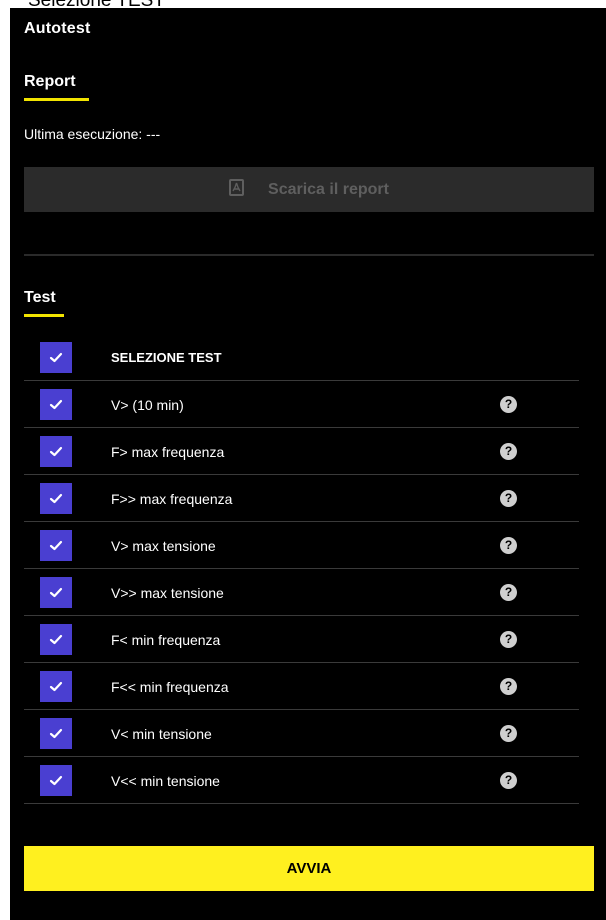  I want to click on test-row: F>> max frequenza?, so click(301, 498).